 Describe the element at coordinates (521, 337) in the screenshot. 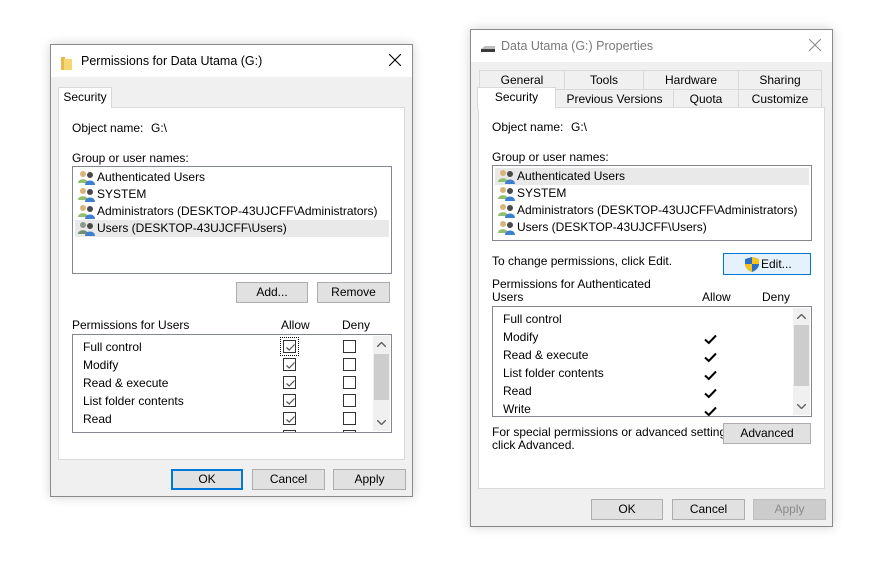

I see `permission-name: Modify` at that location.